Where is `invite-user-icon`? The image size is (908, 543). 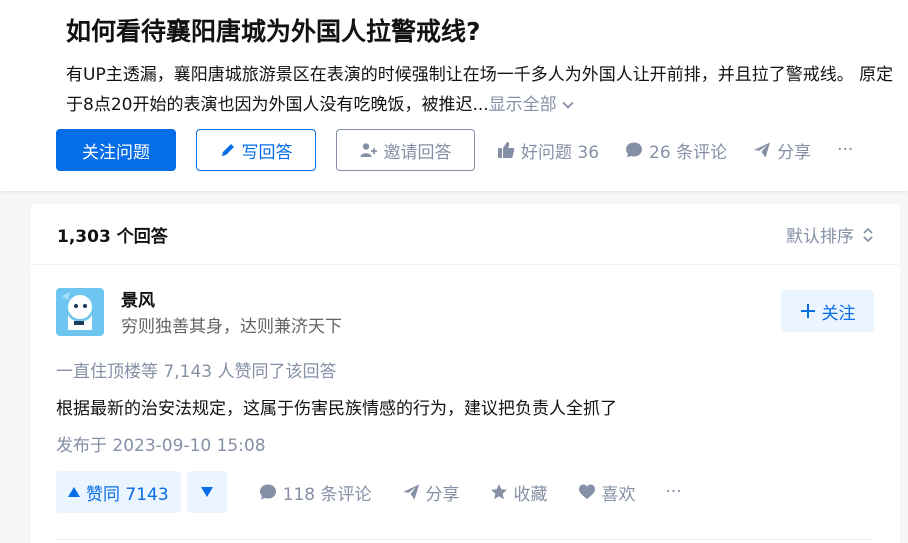
invite-user-icon is located at coordinates (368, 150).